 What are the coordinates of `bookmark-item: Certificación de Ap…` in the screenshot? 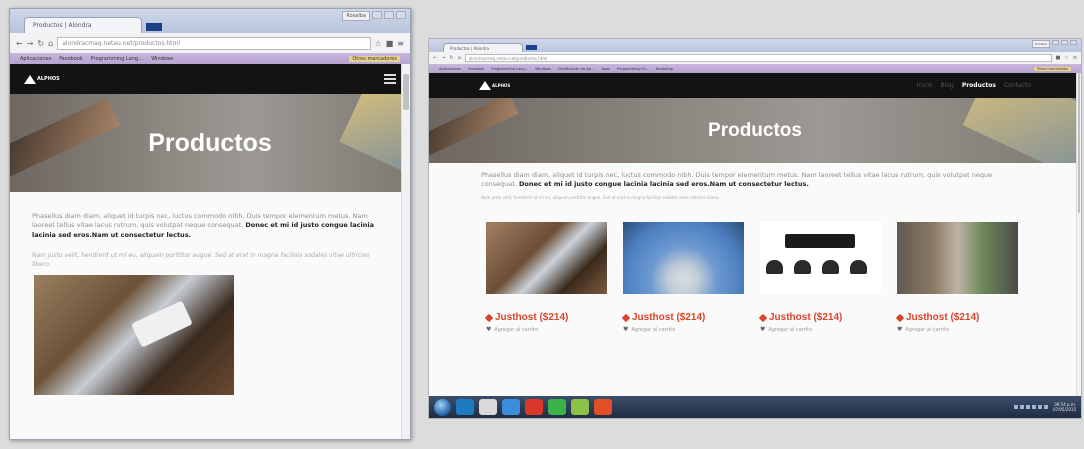 It's located at (576, 69).